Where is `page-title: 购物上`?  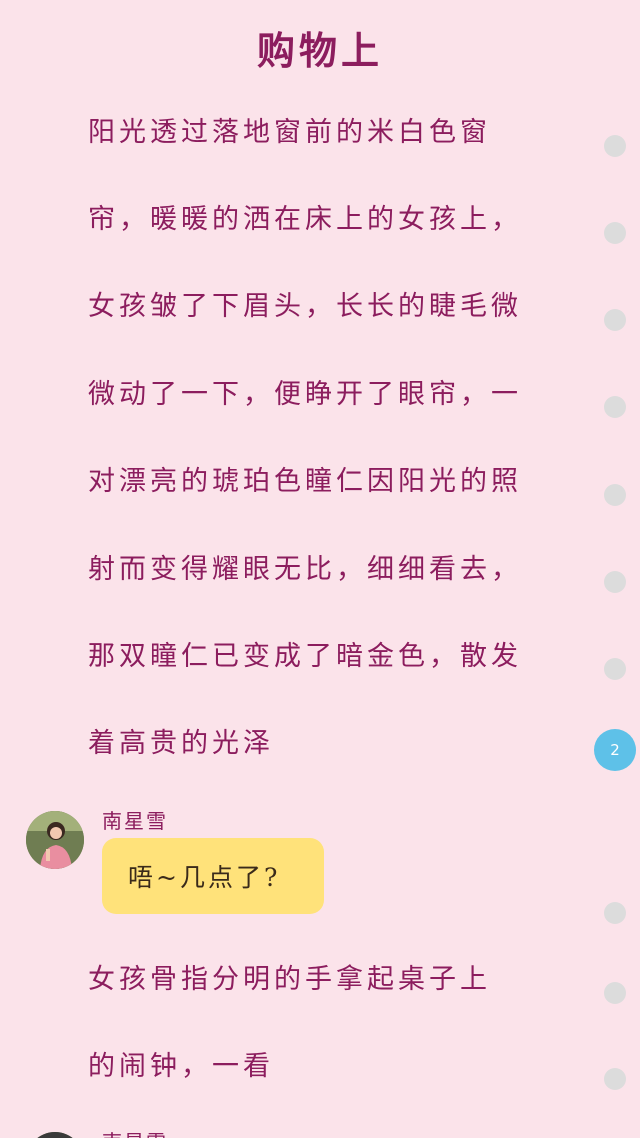 page-title: 购物上 is located at coordinates (319, 50).